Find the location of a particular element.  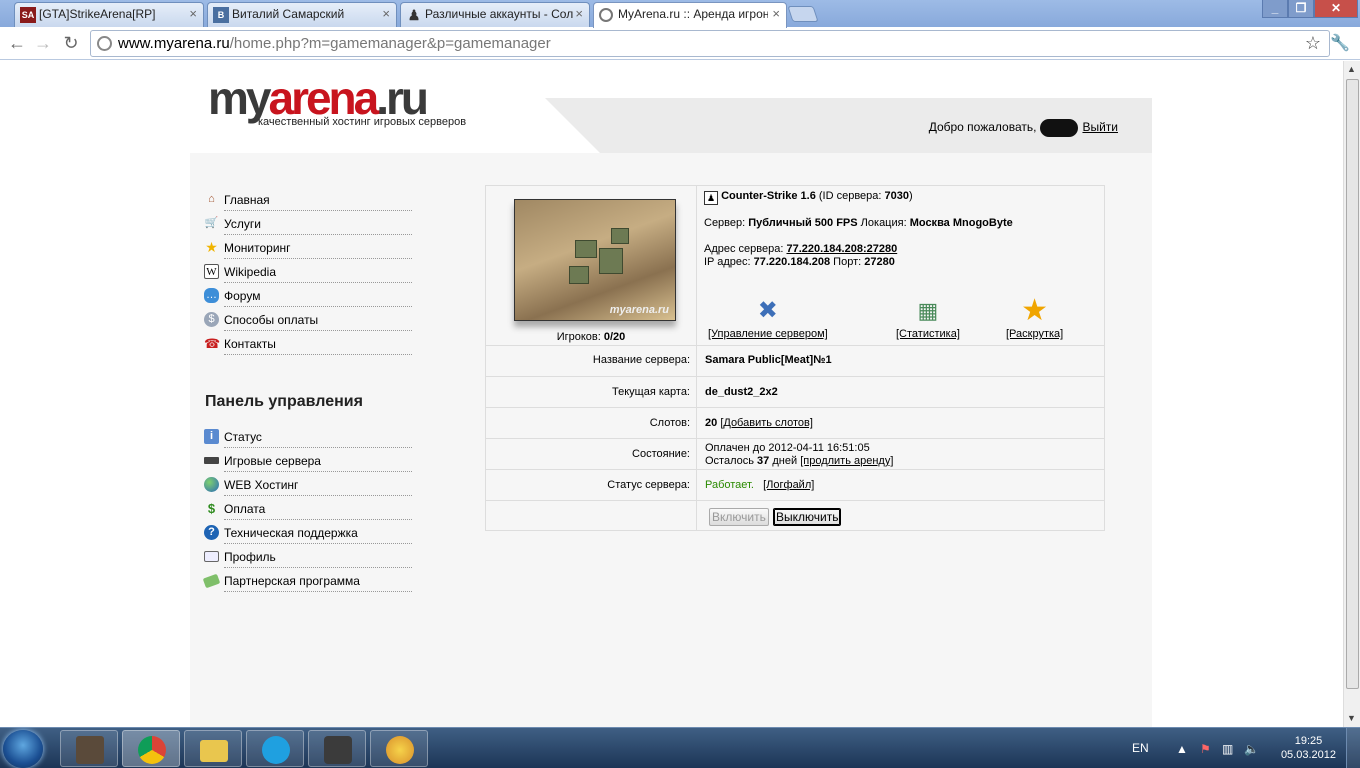

row-current-map: Текущая карта: de_dust2_2x2 is located at coordinates (795, 391).